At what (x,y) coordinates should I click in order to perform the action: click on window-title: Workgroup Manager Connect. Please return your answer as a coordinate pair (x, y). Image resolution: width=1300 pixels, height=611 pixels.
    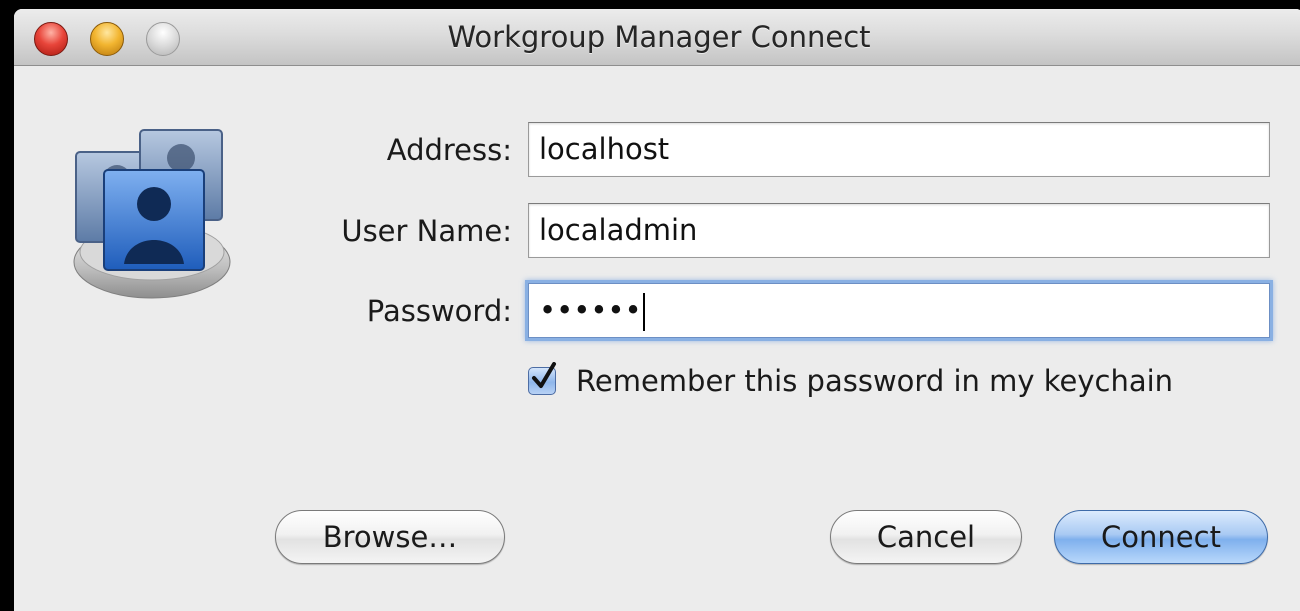
    Looking at the image, I should click on (659, 37).